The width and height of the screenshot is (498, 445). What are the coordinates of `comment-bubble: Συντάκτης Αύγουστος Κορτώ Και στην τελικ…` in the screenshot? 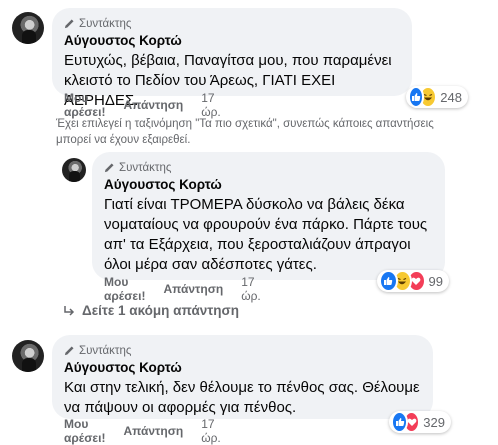 It's located at (242, 377).